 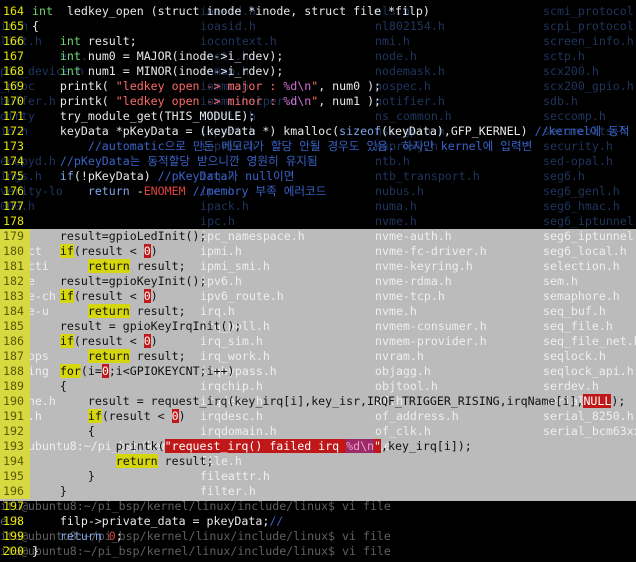 I want to click on code-line: 175 if(!pKeyData) //pKeyData가 null이면, so click(x=318, y=176).